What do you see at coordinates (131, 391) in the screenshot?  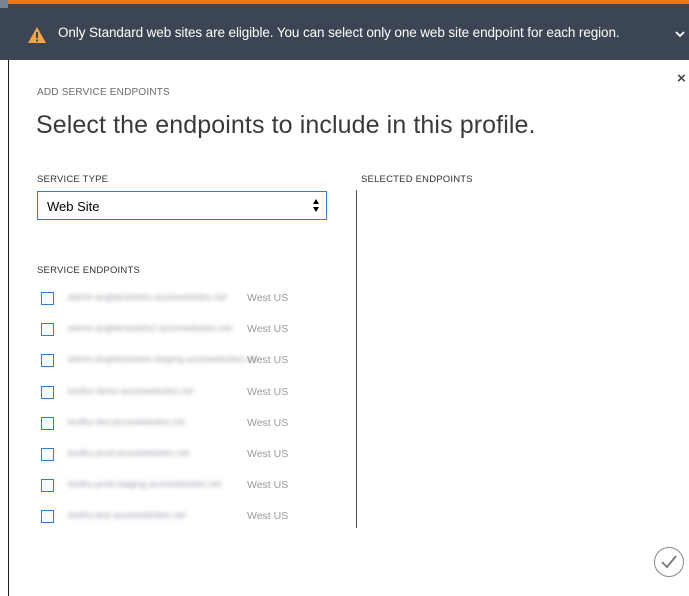 I see `endpoint-name: bodhu-demo.azurewebsites.net` at bounding box center [131, 391].